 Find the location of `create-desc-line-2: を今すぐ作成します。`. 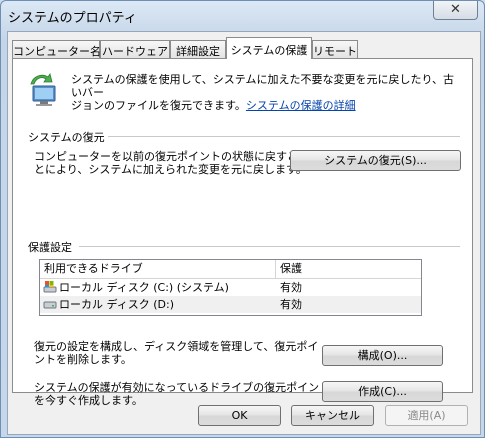

create-desc-line-2: を今すぐ作成します。 is located at coordinates (88, 400).